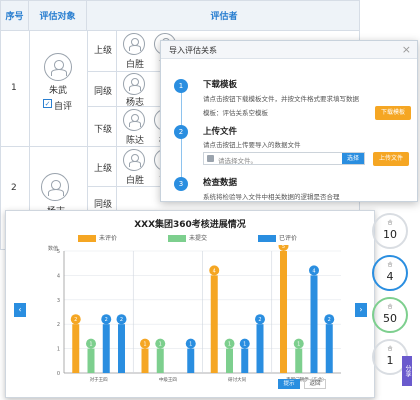  I want to click on step-title: 上传文件, so click(220, 132).